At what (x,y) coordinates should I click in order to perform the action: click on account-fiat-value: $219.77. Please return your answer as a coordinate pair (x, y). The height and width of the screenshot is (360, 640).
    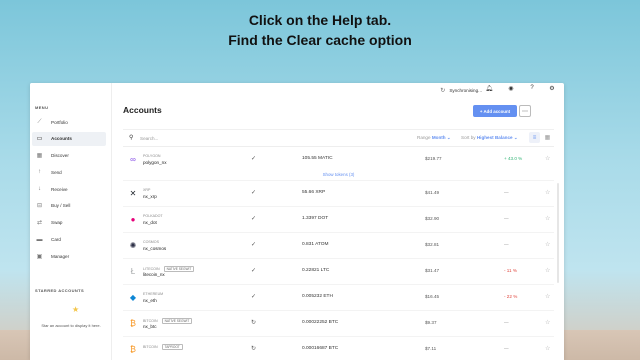
    Looking at the image, I should click on (433, 158).